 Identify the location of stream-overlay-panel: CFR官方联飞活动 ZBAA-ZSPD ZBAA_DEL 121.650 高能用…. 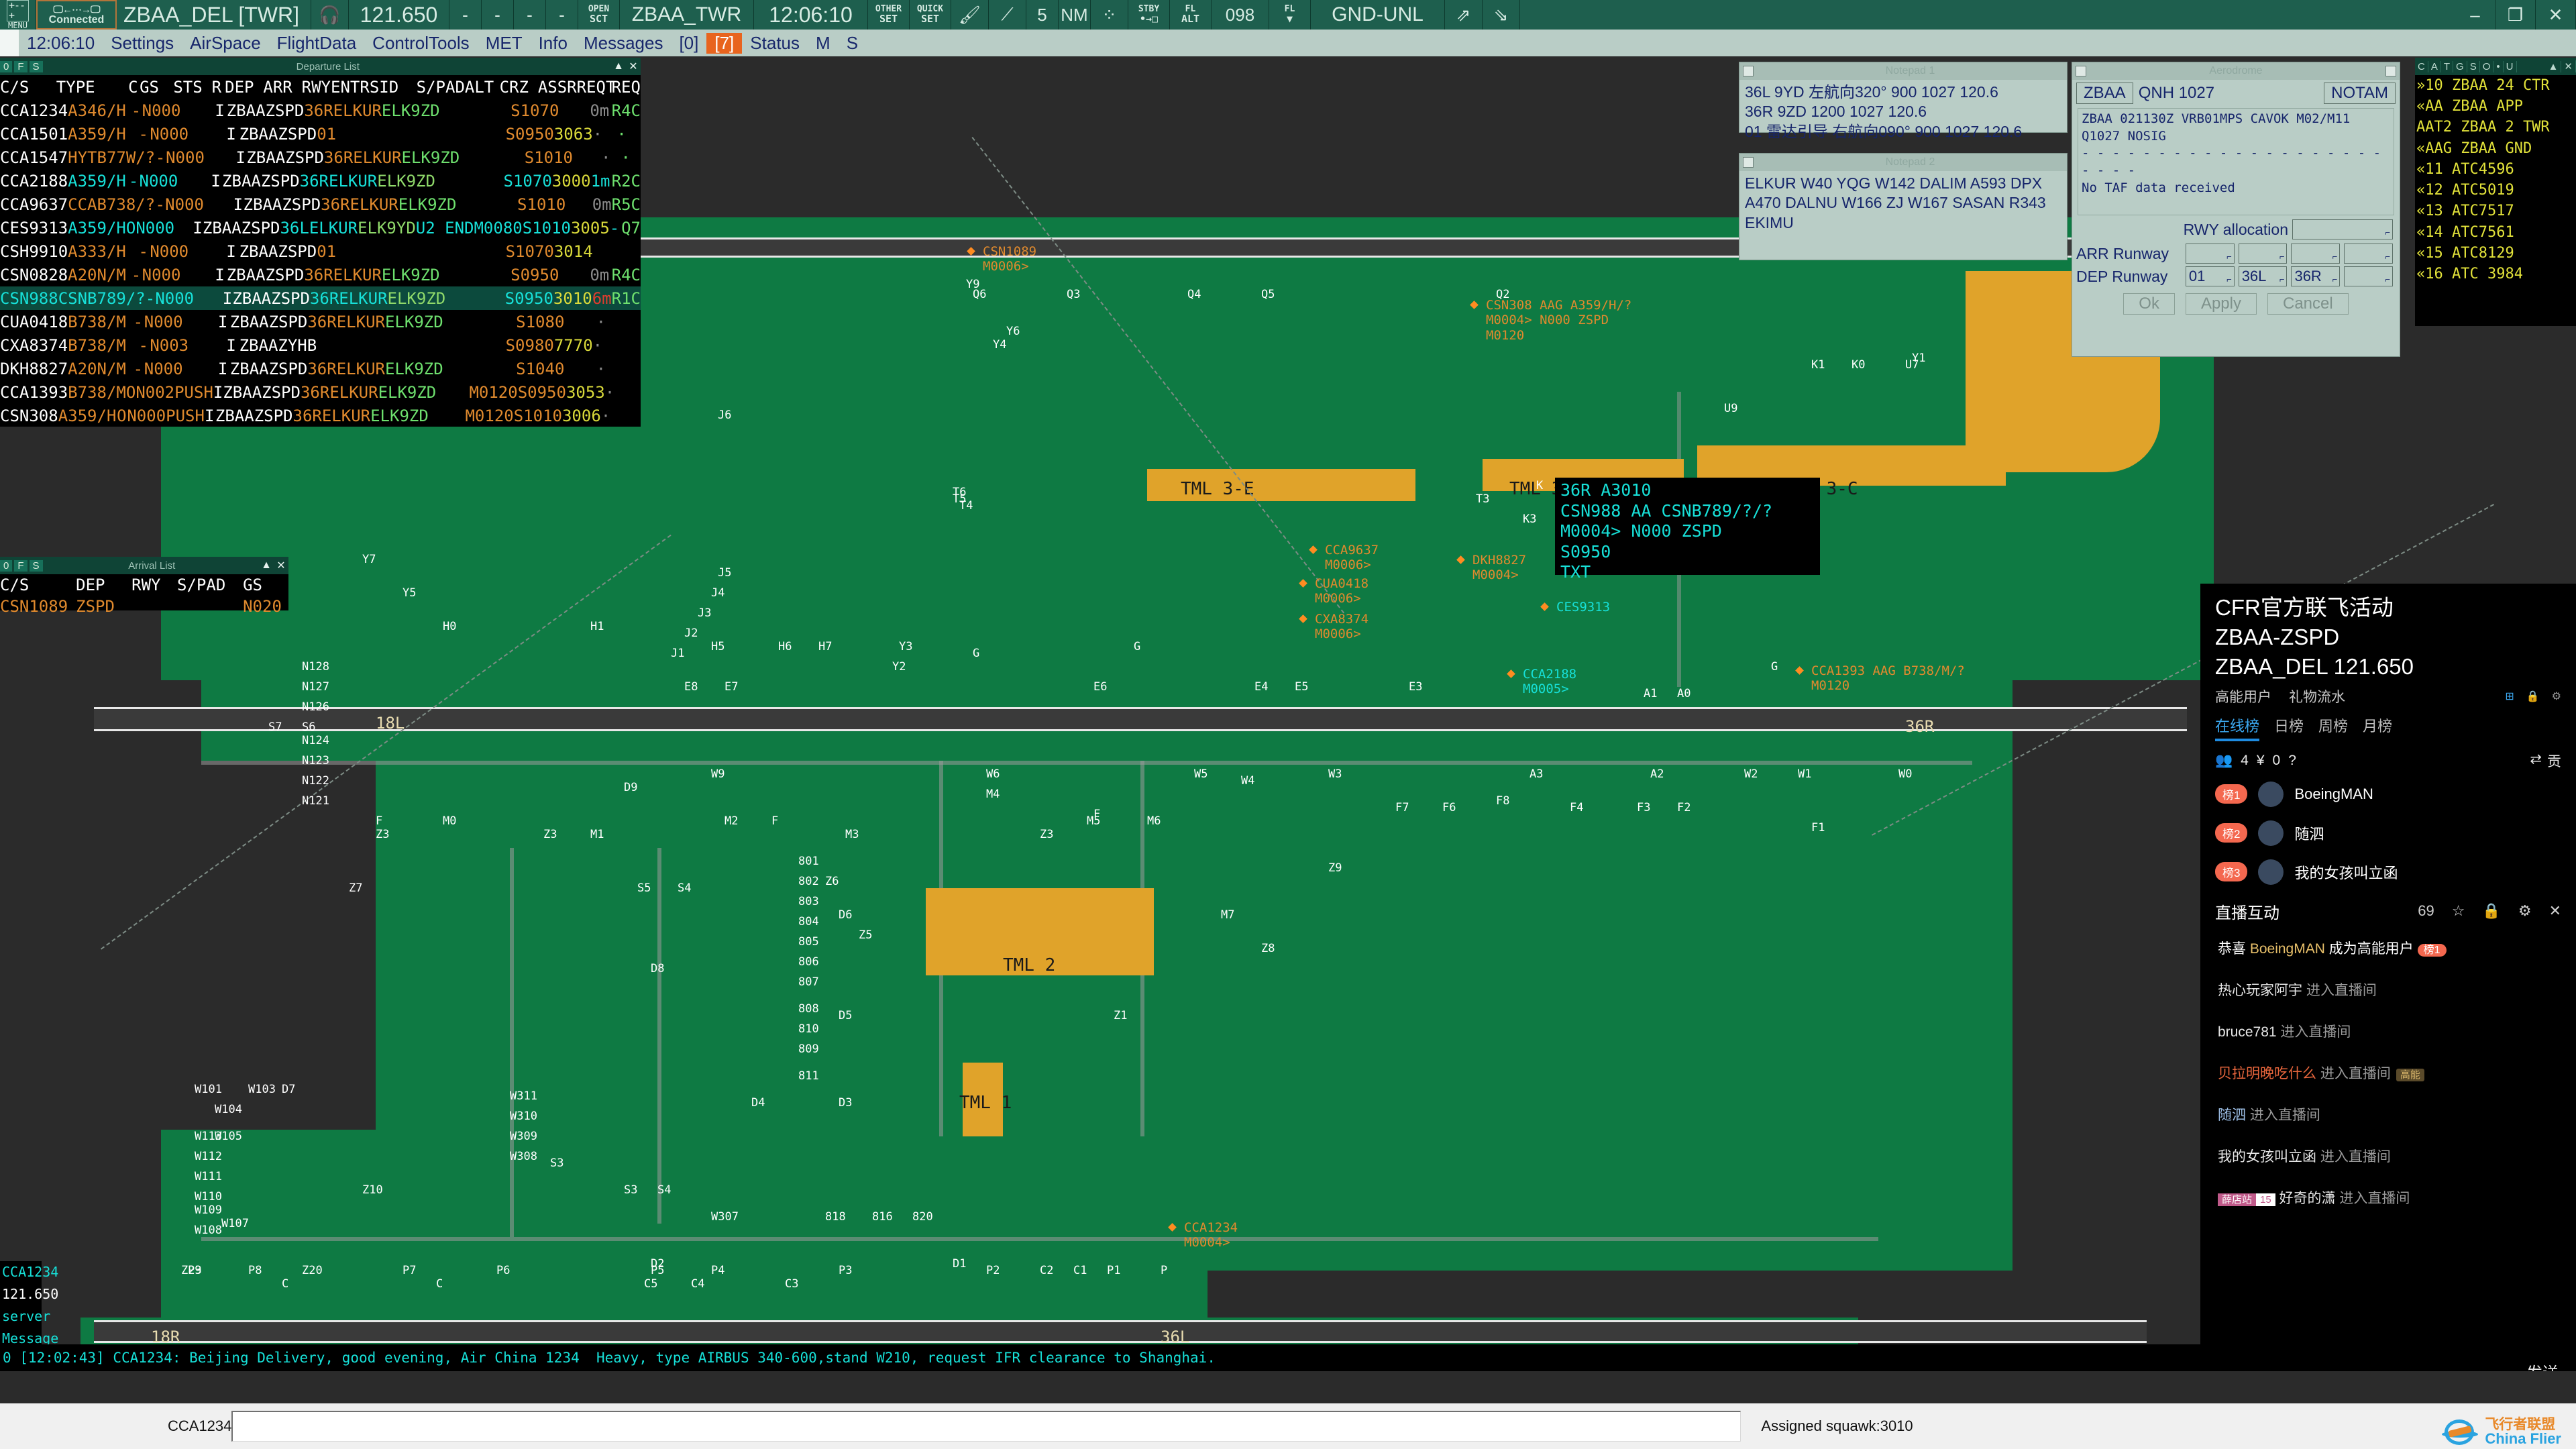
(2388, 989).